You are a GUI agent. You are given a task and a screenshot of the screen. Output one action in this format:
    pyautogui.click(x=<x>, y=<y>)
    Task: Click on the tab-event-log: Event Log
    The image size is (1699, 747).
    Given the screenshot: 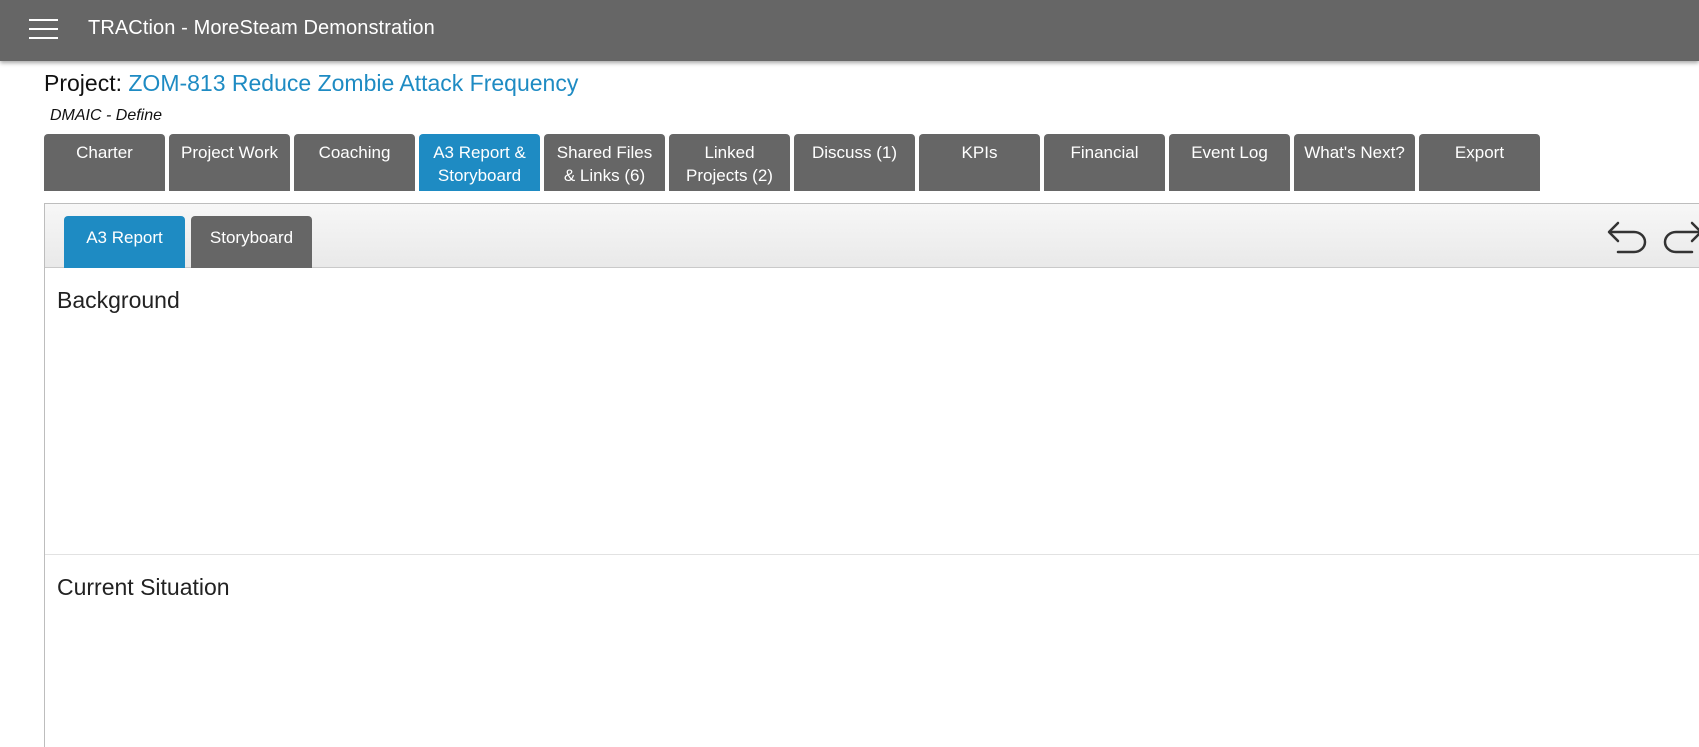 What is the action you would take?
    pyautogui.click(x=1229, y=162)
    